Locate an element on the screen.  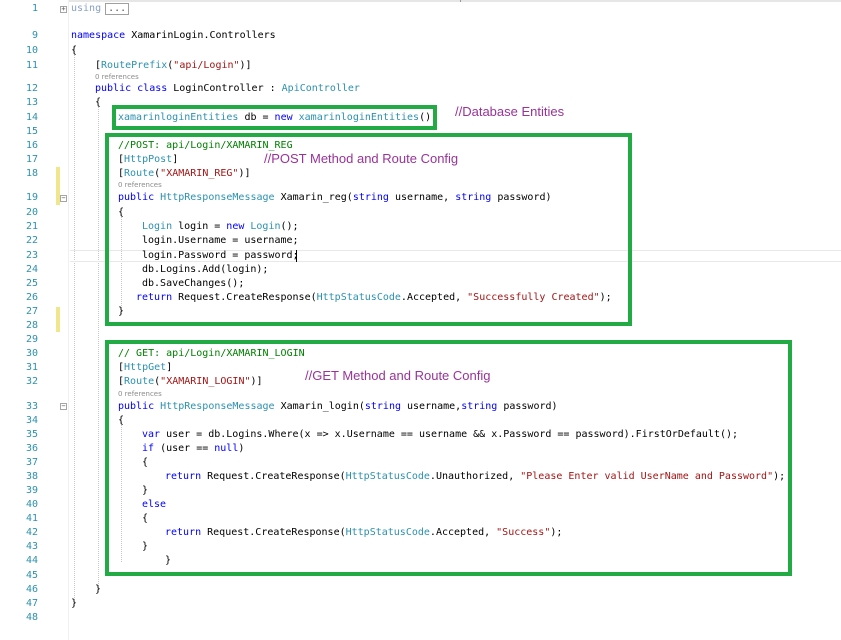
code-line-10: { is located at coordinates (74, 51).